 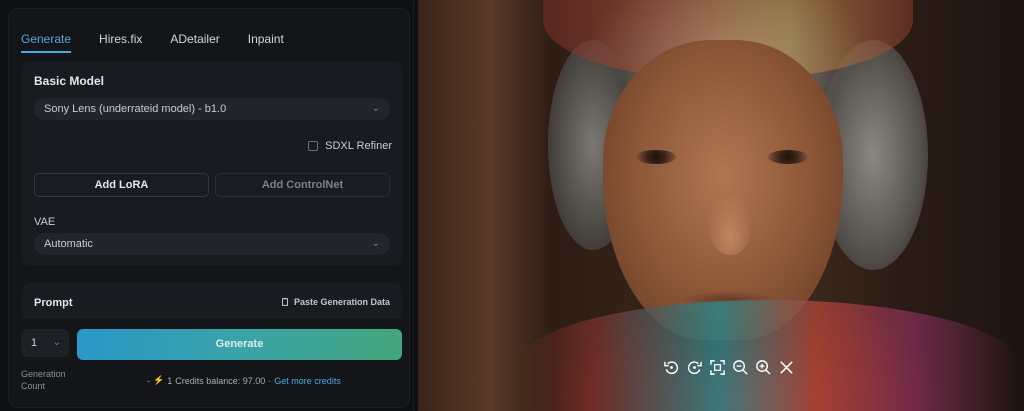 What do you see at coordinates (148, 380) in the screenshot?
I see `credits-prefix: -` at bounding box center [148, 380].